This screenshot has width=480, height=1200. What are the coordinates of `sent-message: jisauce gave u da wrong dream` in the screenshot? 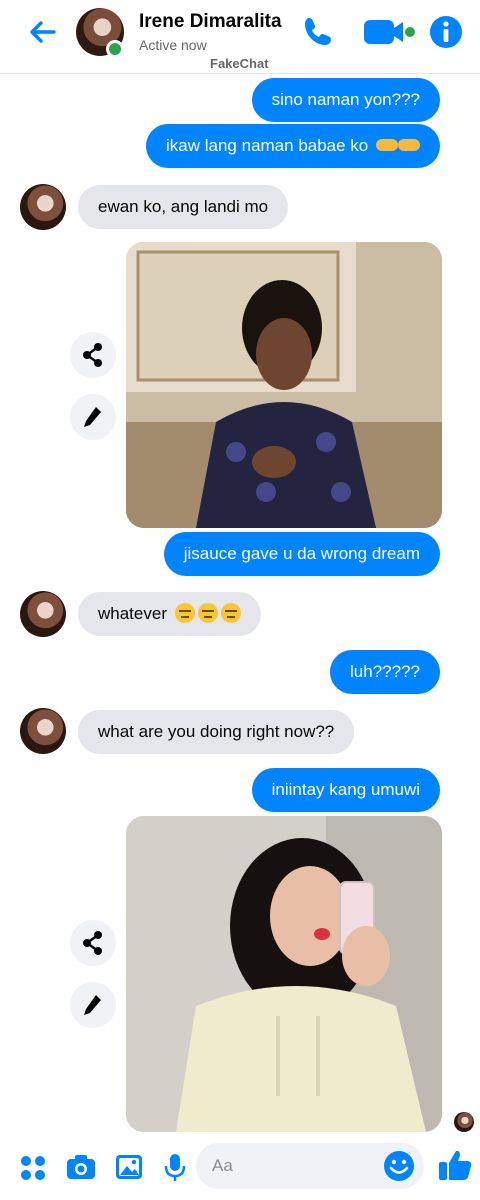 It's located at (301, 554).